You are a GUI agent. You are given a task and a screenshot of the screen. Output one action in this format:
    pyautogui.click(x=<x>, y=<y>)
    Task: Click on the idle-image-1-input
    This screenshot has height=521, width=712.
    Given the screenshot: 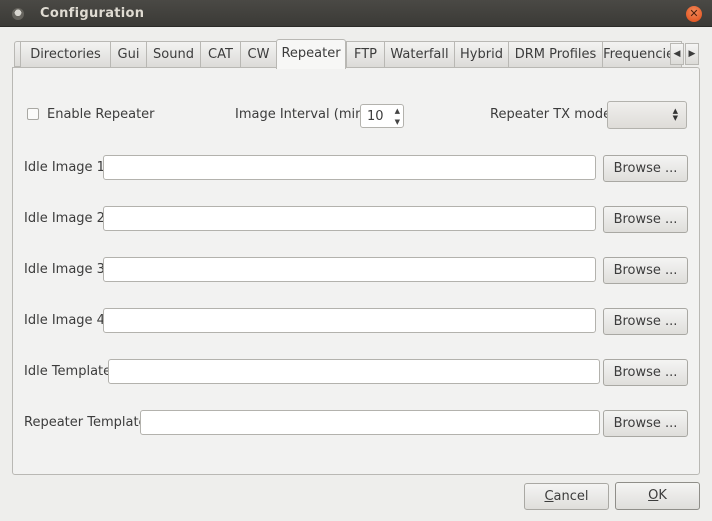 What is the action you would take?
    pyautogui.click(x=349, y=167)
    